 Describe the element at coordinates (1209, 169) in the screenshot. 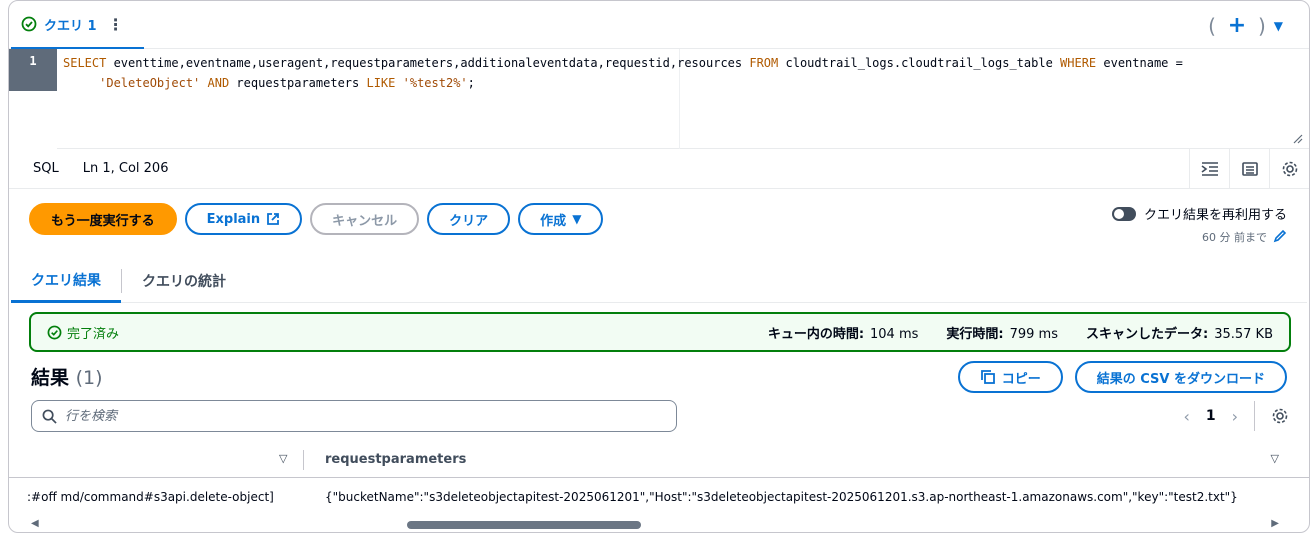

I see `format-query-icon` at that location.